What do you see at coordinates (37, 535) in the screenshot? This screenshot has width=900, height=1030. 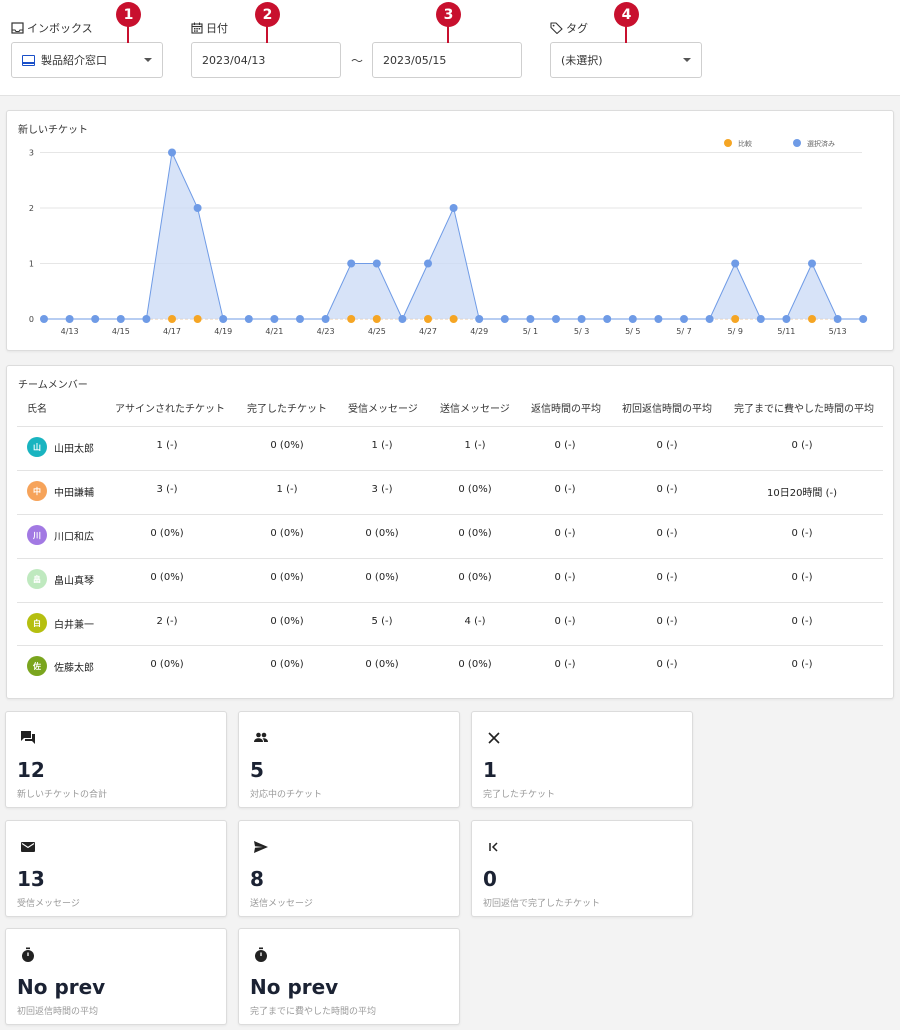 I see `avatar: 川` at bounding box center [37, 535].